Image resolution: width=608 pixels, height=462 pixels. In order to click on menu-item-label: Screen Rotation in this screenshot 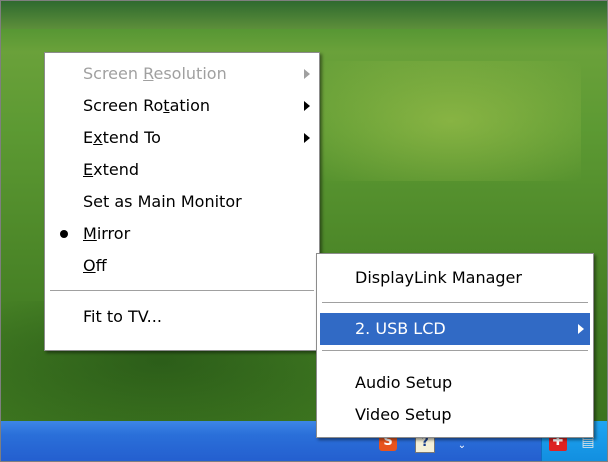, I will do `click(147, 105)`.